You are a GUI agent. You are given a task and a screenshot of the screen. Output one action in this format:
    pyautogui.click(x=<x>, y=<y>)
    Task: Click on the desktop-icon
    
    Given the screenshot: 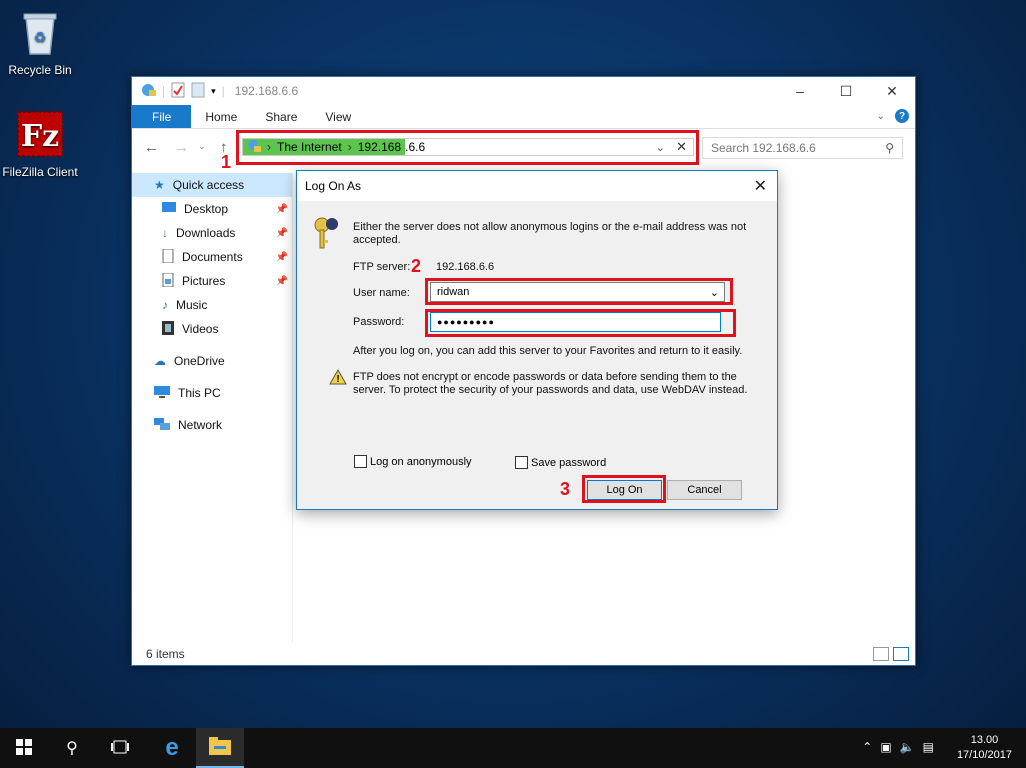 What is the action you would take?
    pyautogui.click(x=169, y=209)
    